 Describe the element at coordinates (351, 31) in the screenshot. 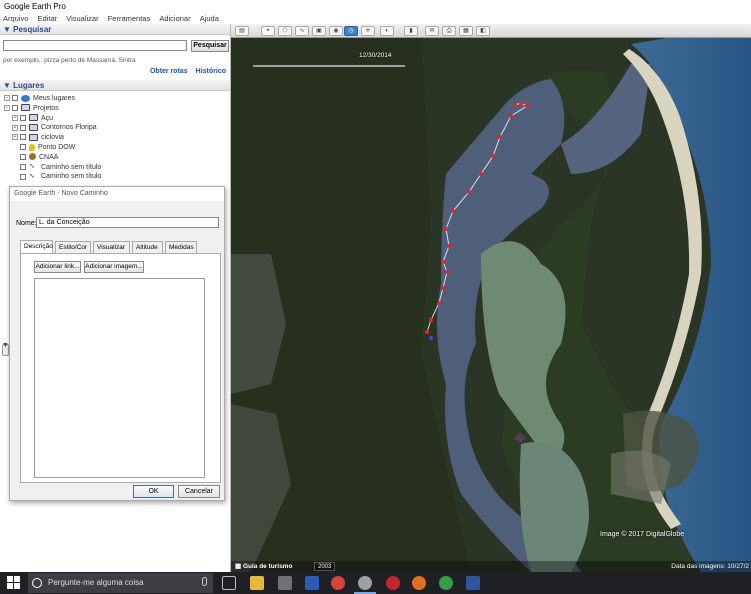

I see `historical-imagery-icon: ◷` at that location.